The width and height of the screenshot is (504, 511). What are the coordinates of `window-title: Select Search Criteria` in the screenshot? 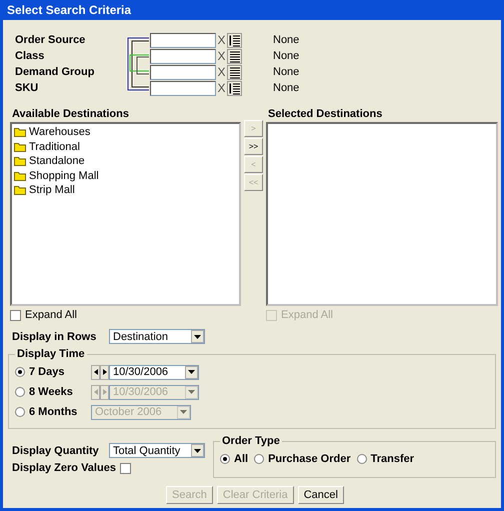 It's located at (69, 10).